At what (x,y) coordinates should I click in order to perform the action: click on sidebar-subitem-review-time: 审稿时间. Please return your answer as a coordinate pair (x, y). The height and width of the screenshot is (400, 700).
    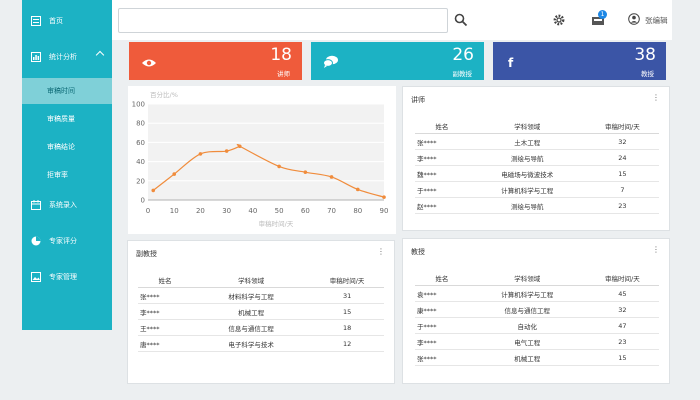
    Looking at the image, I should click on (67, 91).